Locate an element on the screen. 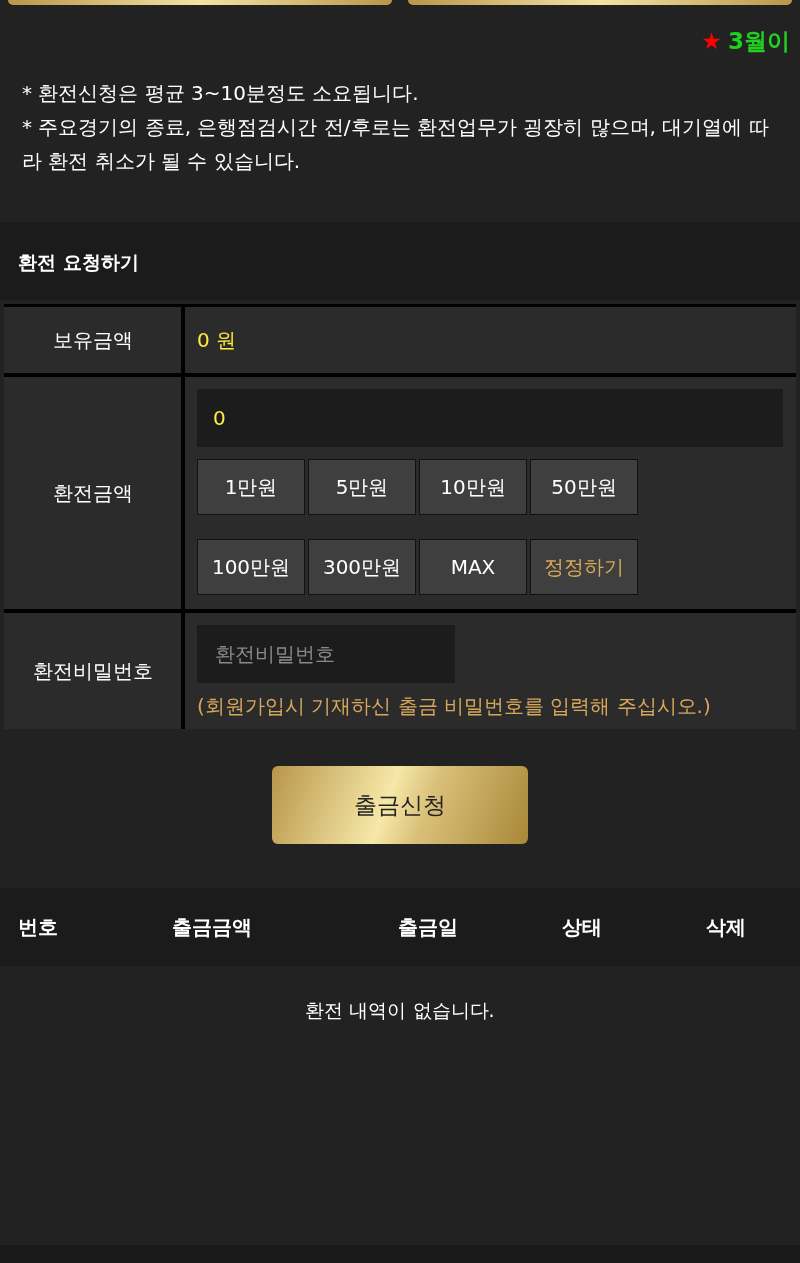  star-icon: ★ is located at coordinates (711, 41).